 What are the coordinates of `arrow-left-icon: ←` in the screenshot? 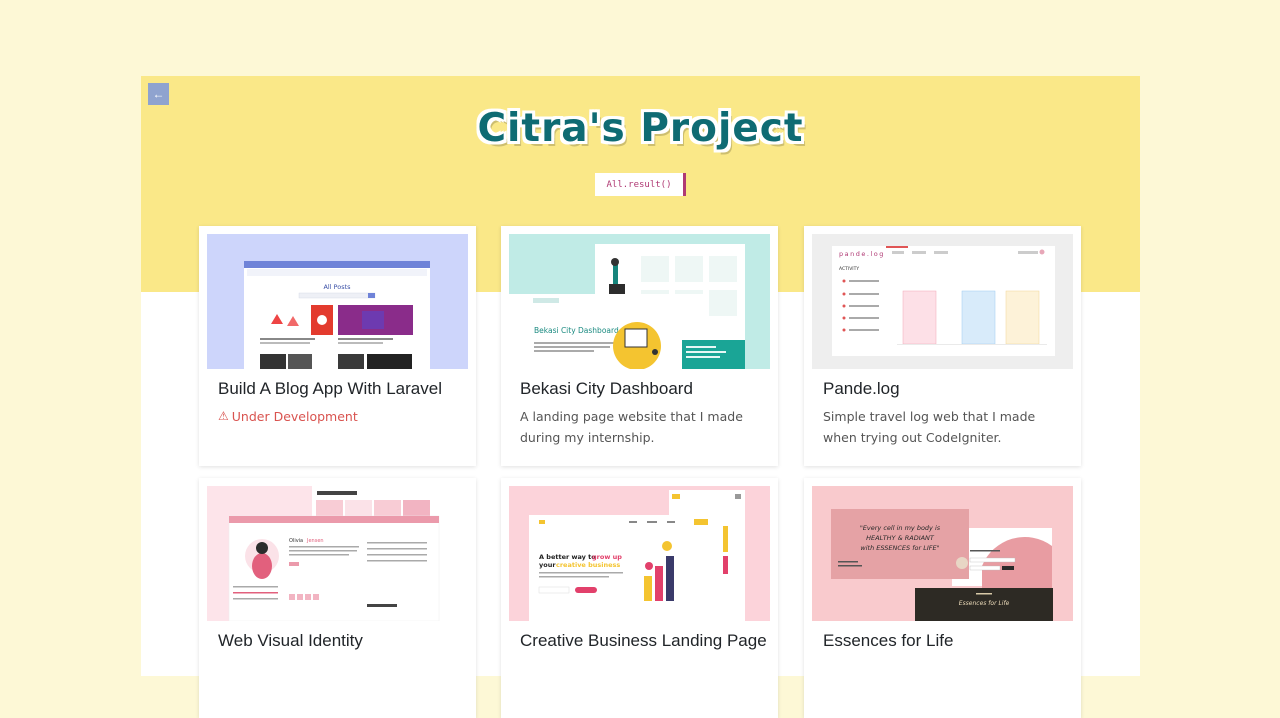 It's located at (158, 94).